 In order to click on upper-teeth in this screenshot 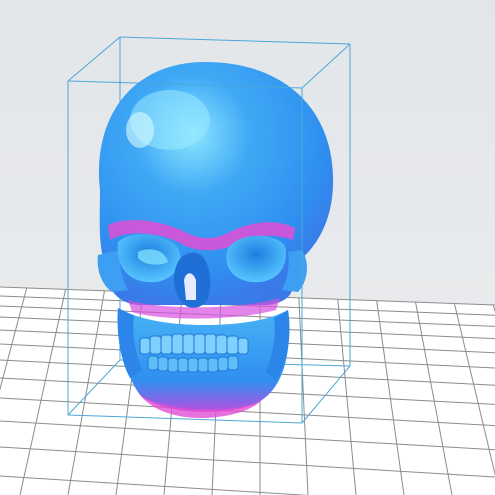, I will do `click(194, 344)`.